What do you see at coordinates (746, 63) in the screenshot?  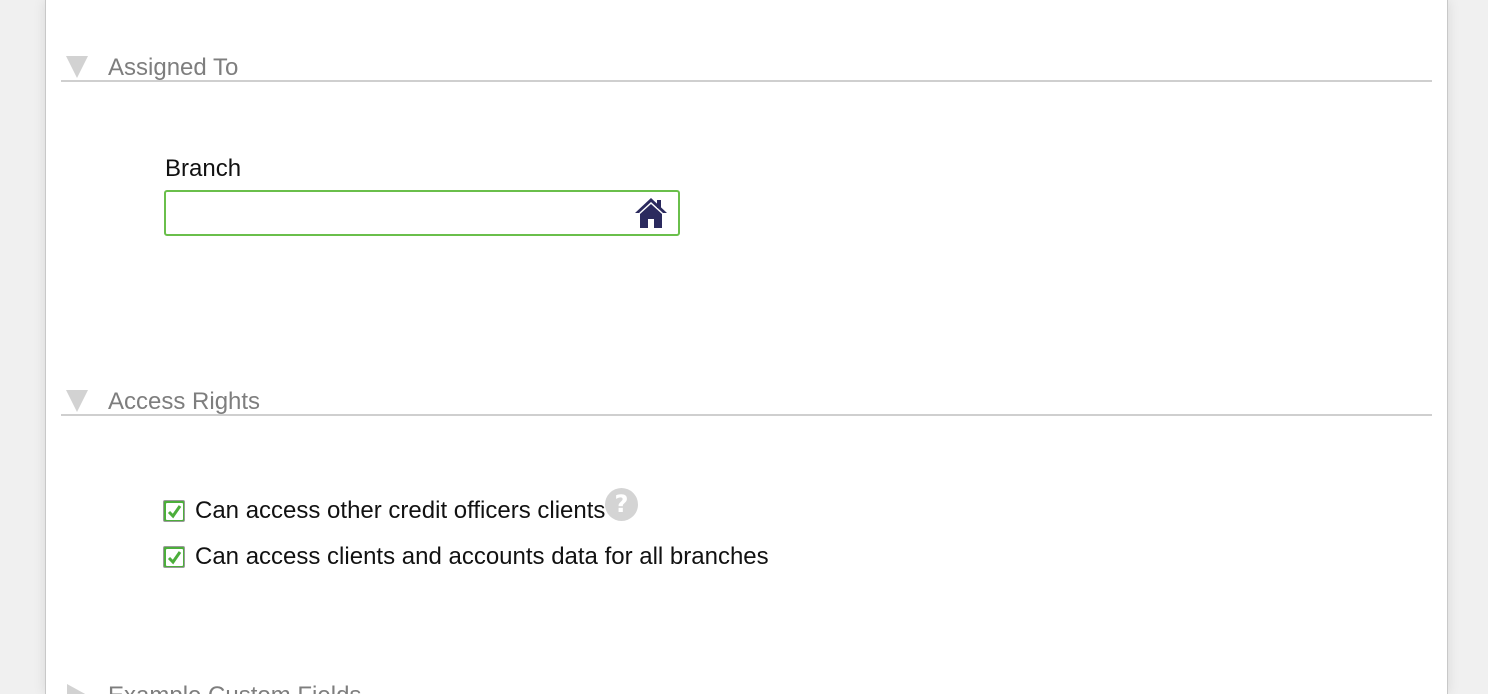 I see `section-header-assigned-to: Assigned To` at bounding box center [746, 63].